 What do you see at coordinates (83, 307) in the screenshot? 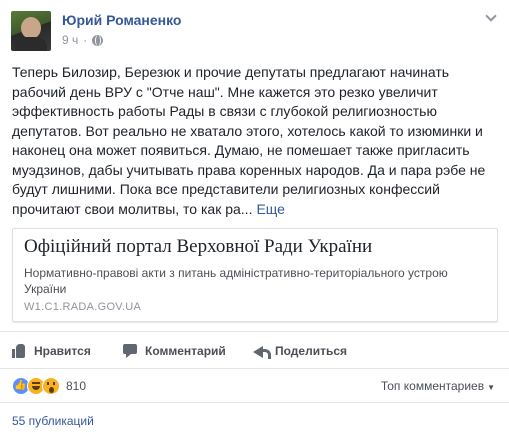
I see `link-domain: W1.C1.RADA.GOV.UA` at bounding box center [83, 307].